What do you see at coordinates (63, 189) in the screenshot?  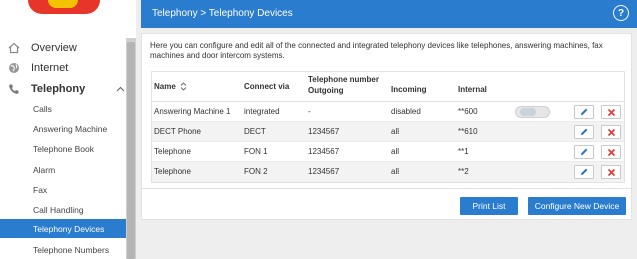 I see `sidebar-item-fax: Fax` at bounding box center [63, 189].